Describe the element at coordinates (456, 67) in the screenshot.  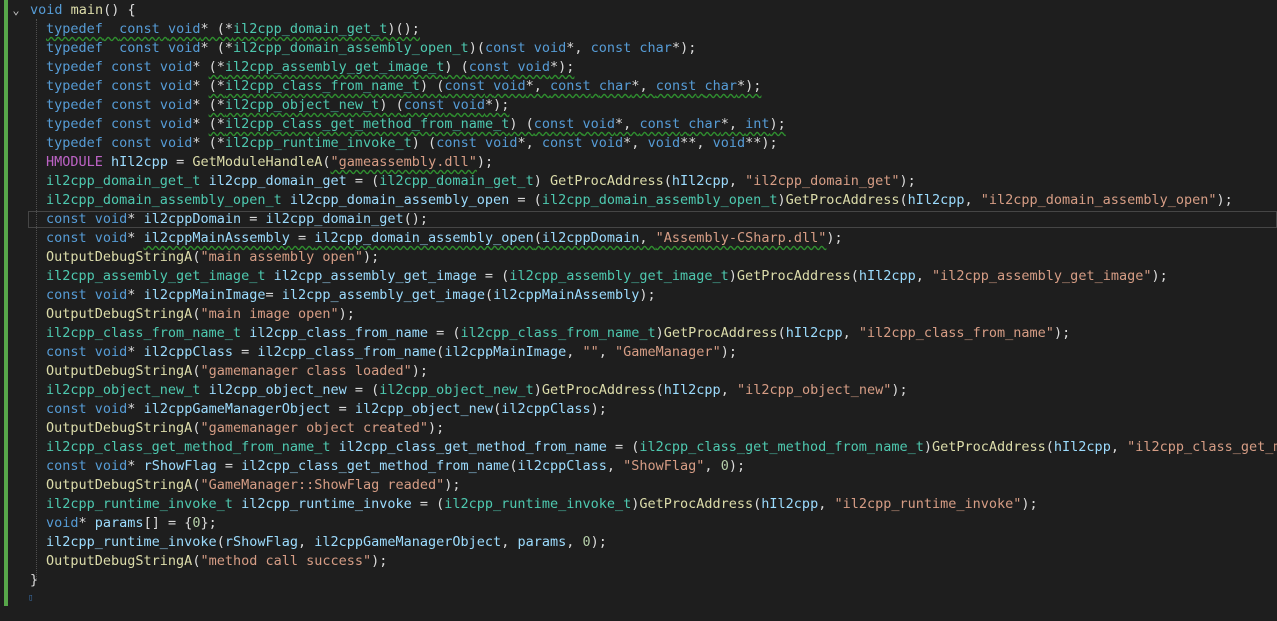
I see `code-token: ) (` at that location.